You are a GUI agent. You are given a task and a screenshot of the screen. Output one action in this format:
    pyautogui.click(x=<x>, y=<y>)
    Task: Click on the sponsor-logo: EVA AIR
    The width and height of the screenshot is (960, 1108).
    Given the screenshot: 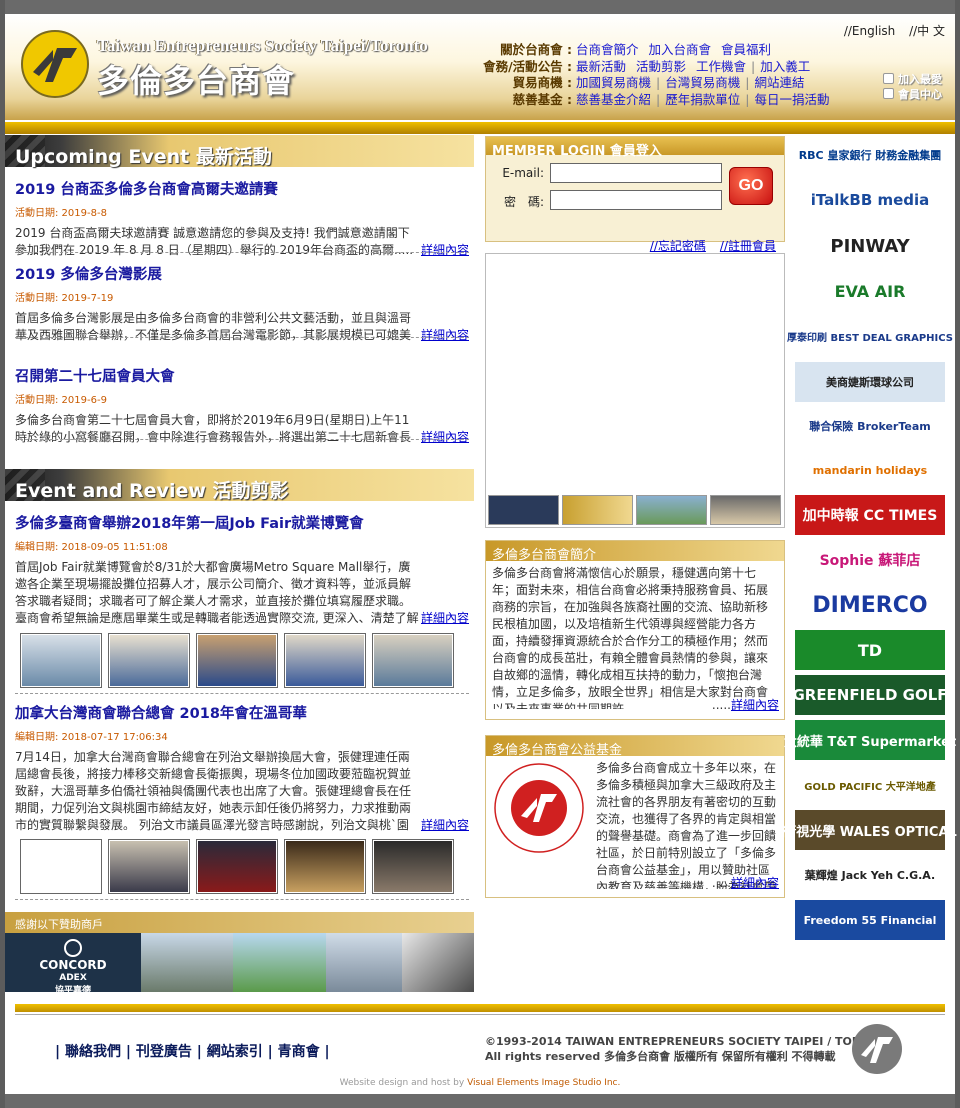 What is the action you would take?
    pyautogui.click(x=870, y=291)
    